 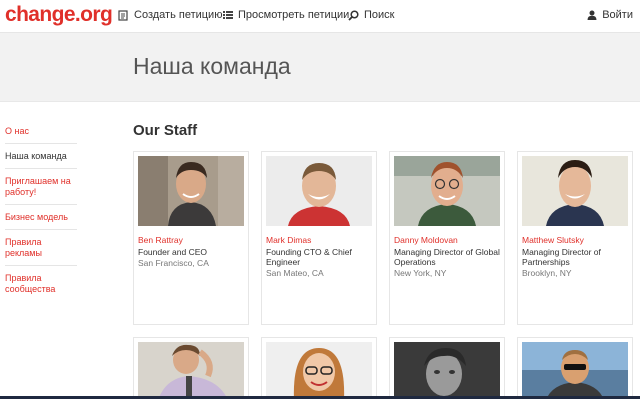 What do you see at coordinates (294, 15) in the screenshot?
I see `nav-browse-label: Просмотреть петиции` at bounding box center [294, 15].